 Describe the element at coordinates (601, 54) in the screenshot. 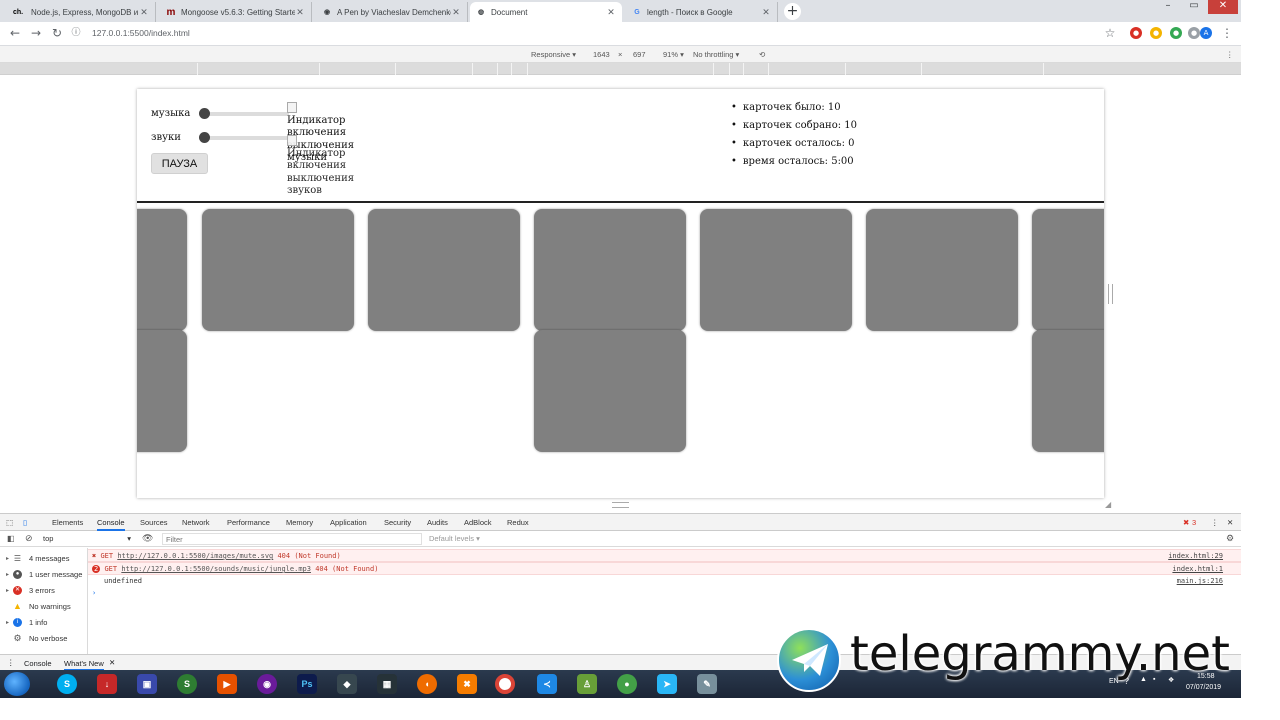

I see `device-width-input: 1643` at that location.